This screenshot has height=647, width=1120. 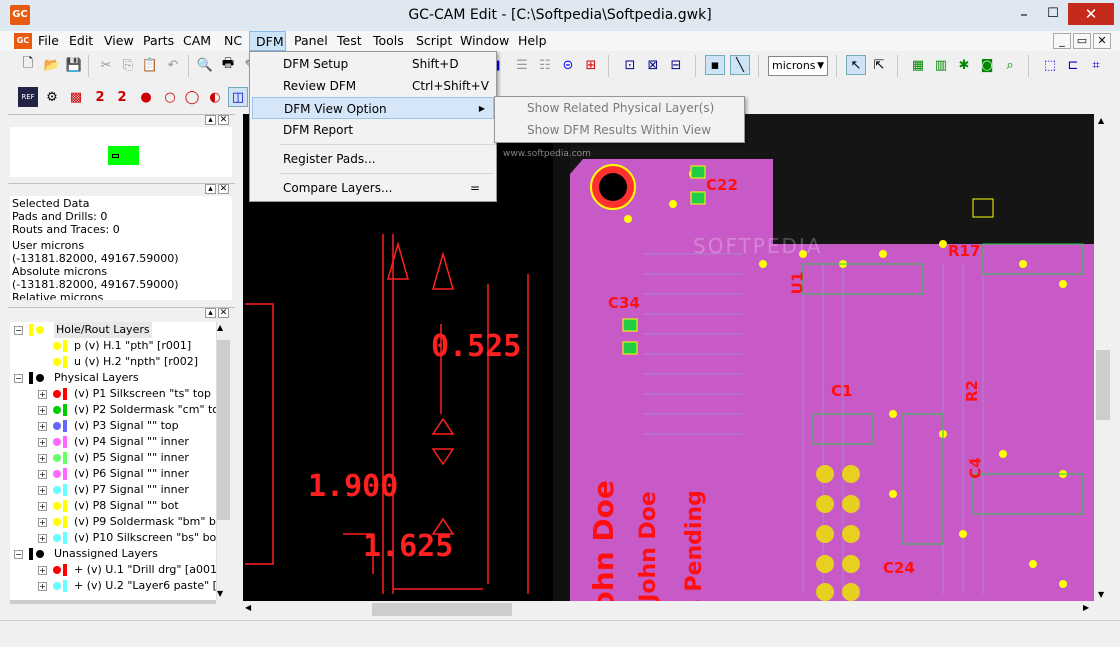 What do you see at coordinates (170, 97) in the screenshot?
I see `pad-outline-icon: ○` at bounding box center [170, 97].